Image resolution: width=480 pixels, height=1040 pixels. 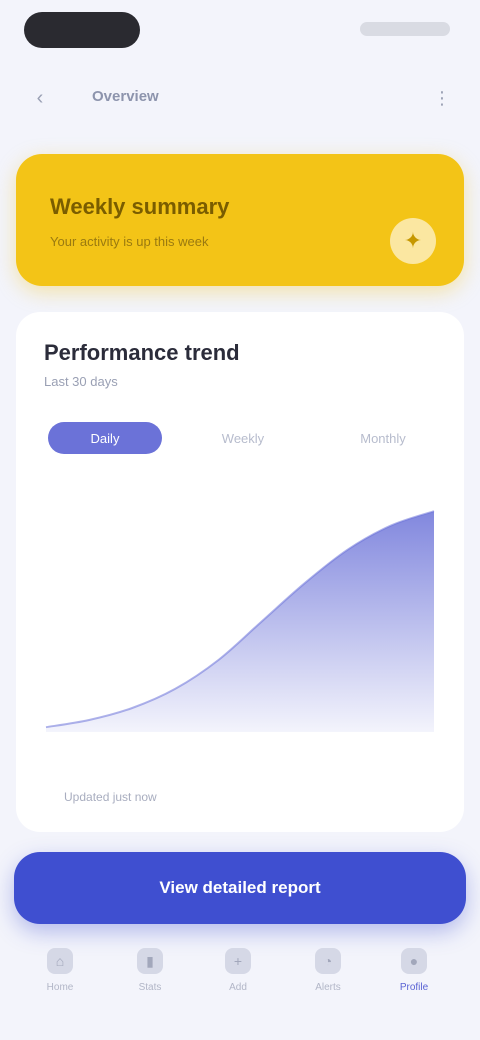 I want to click on sparkle-icon: ✦, so click(x=413, y=241).